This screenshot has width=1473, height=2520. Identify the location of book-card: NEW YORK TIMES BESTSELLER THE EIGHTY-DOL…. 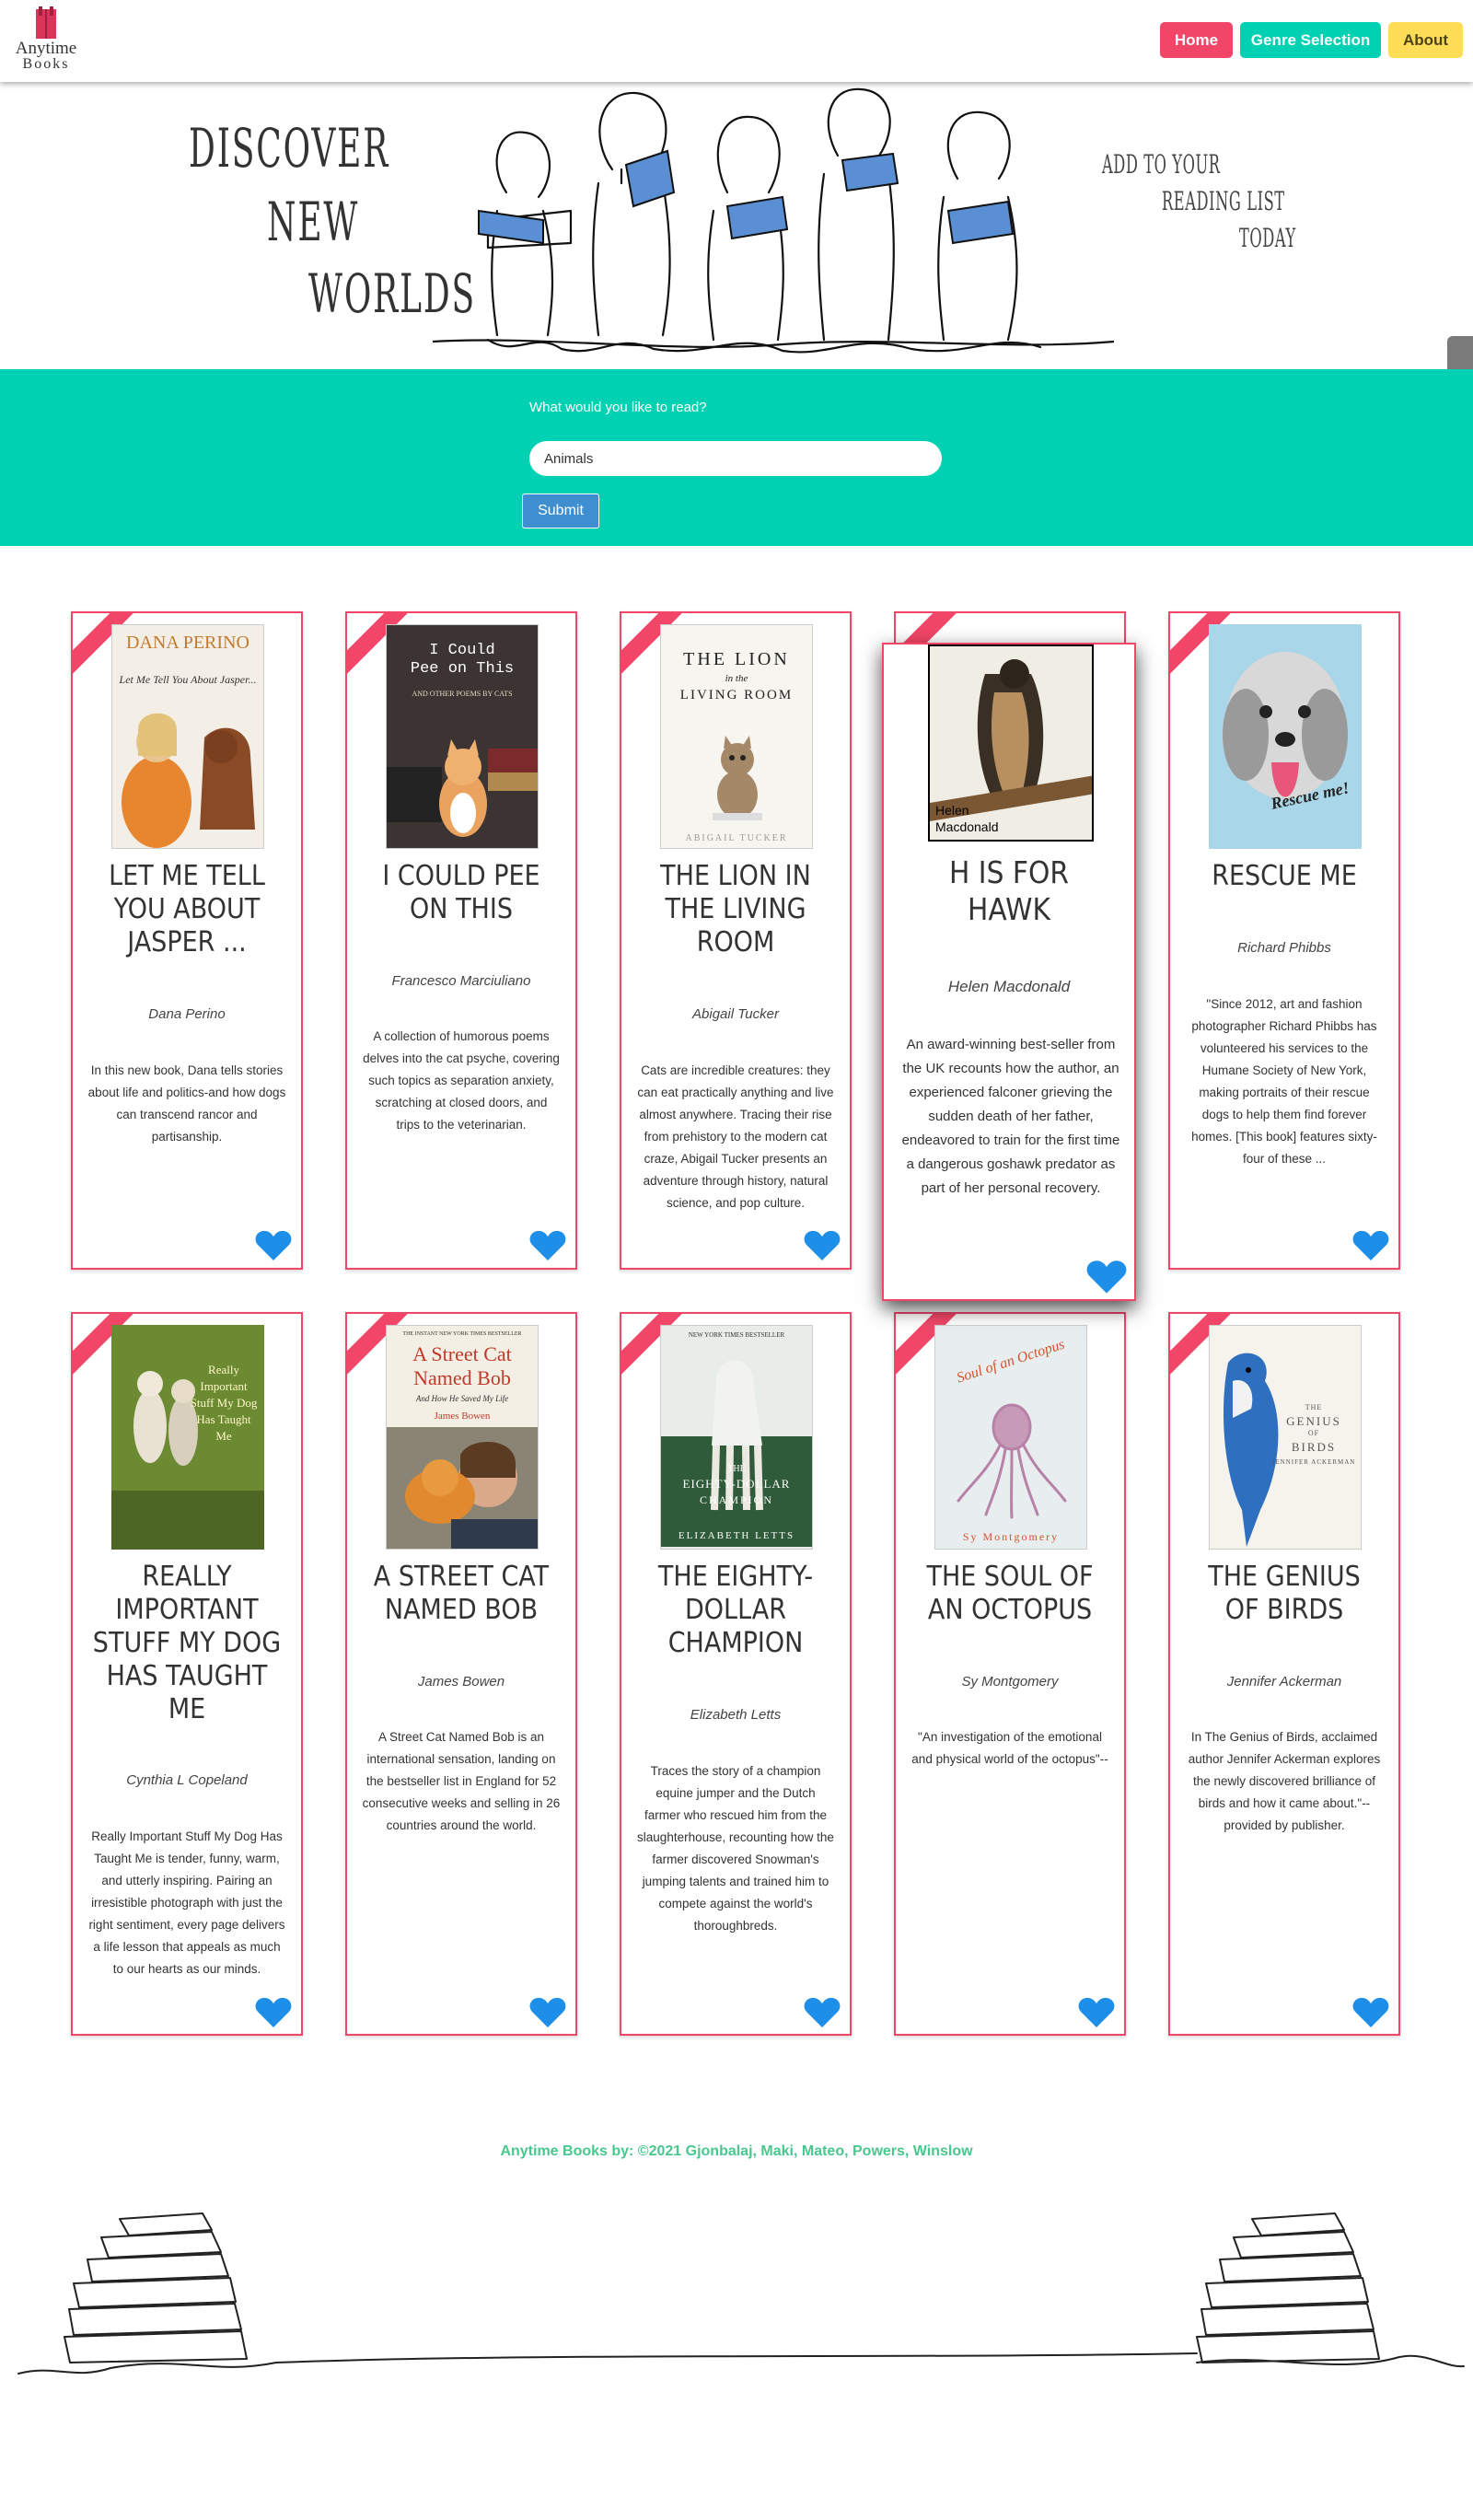
(736, 1674).